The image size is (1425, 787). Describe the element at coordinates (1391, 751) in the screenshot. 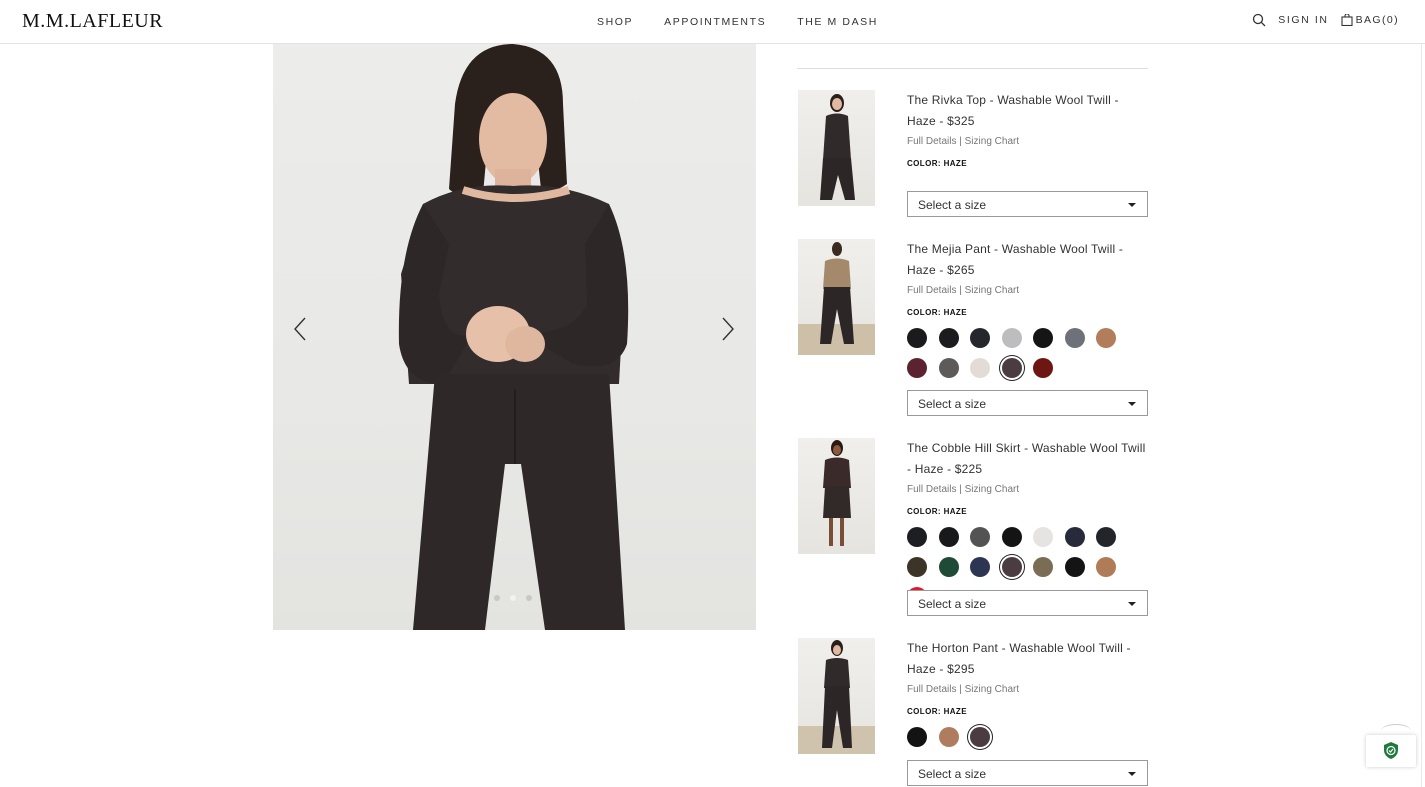

I see `security-badge` at that location.